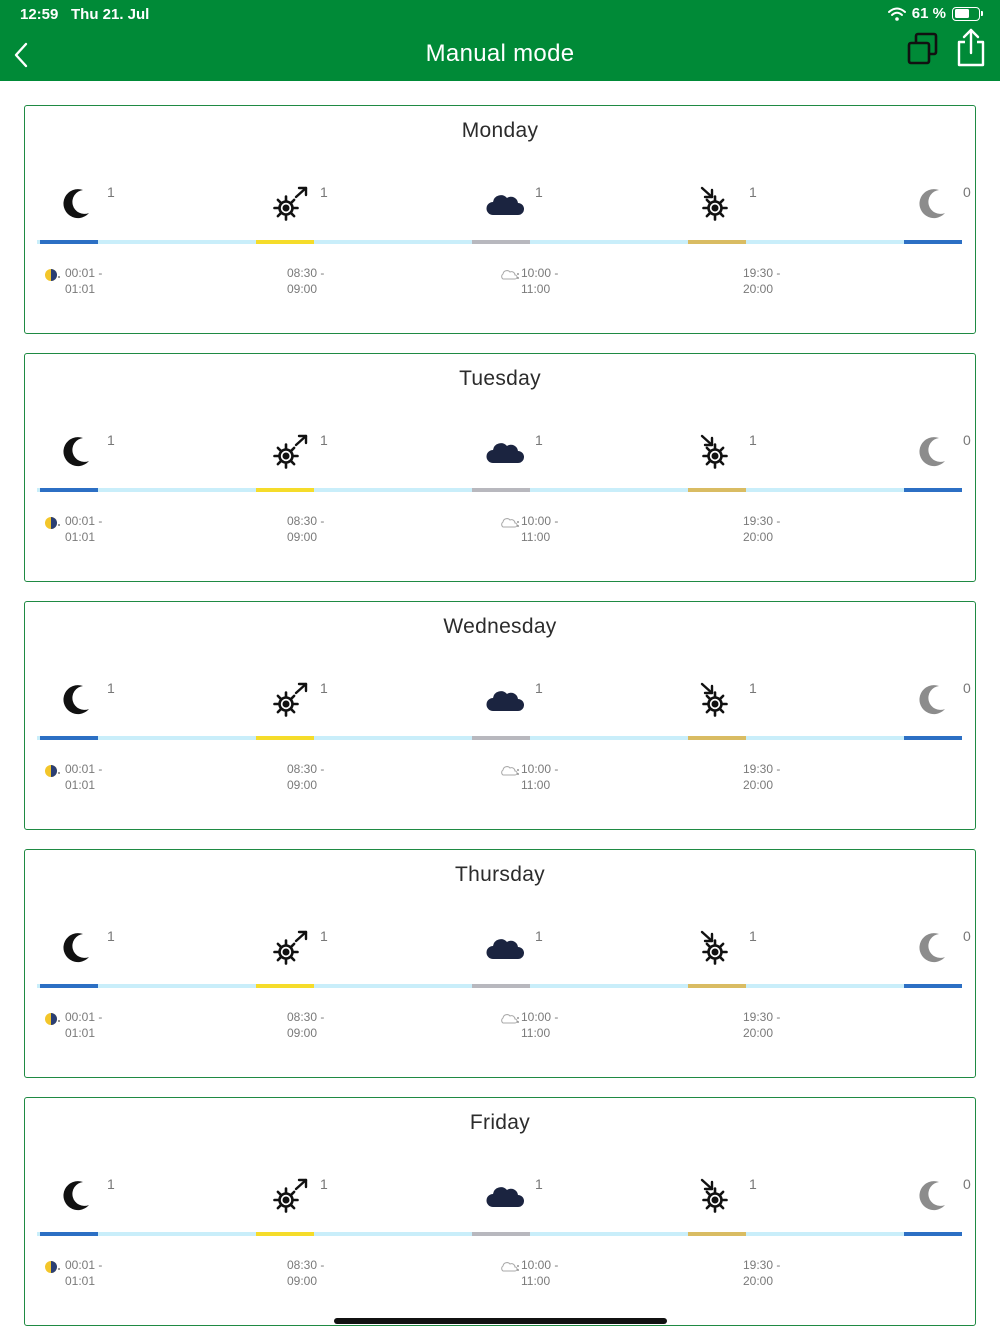 This screenshot has height=1334, width=1000. Describe the element at coordinates (499, 738) in the screenshot. I see `timeline-track` at that location.